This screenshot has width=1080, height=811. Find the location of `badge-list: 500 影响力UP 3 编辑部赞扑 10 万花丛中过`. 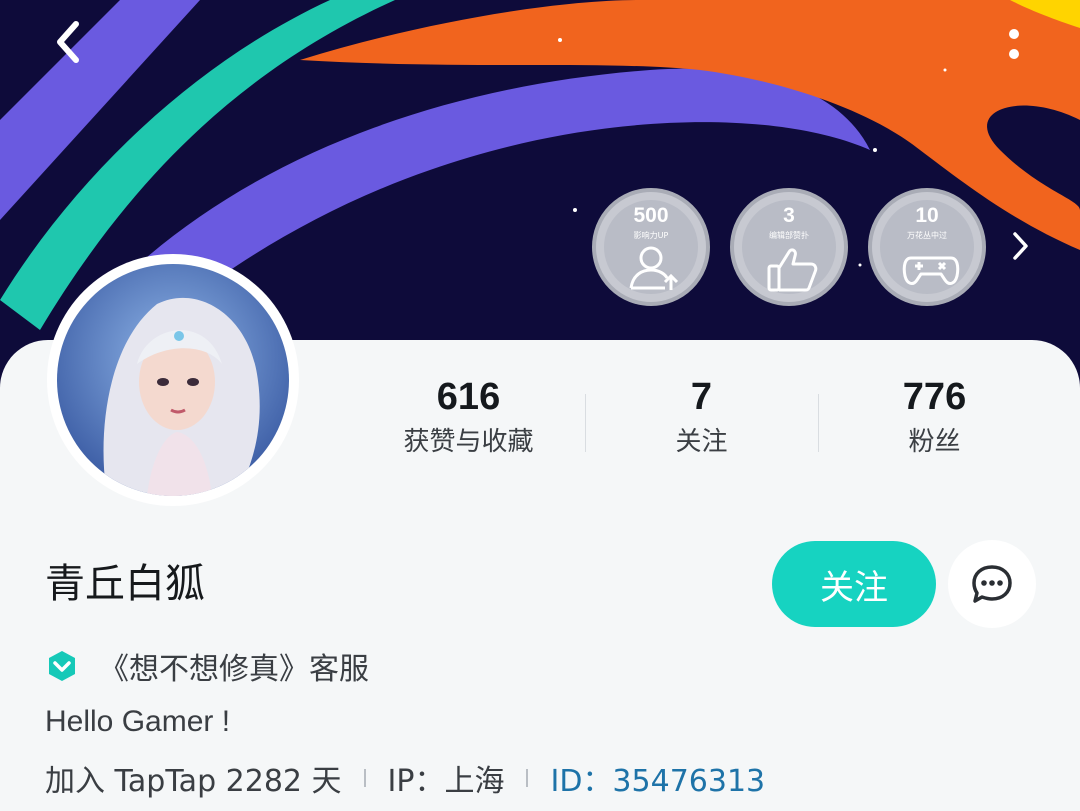

badge-list: 500 影响力UP 3 编辑部赞扑 10 万花丛中过 is located at coordinates (789, 247).